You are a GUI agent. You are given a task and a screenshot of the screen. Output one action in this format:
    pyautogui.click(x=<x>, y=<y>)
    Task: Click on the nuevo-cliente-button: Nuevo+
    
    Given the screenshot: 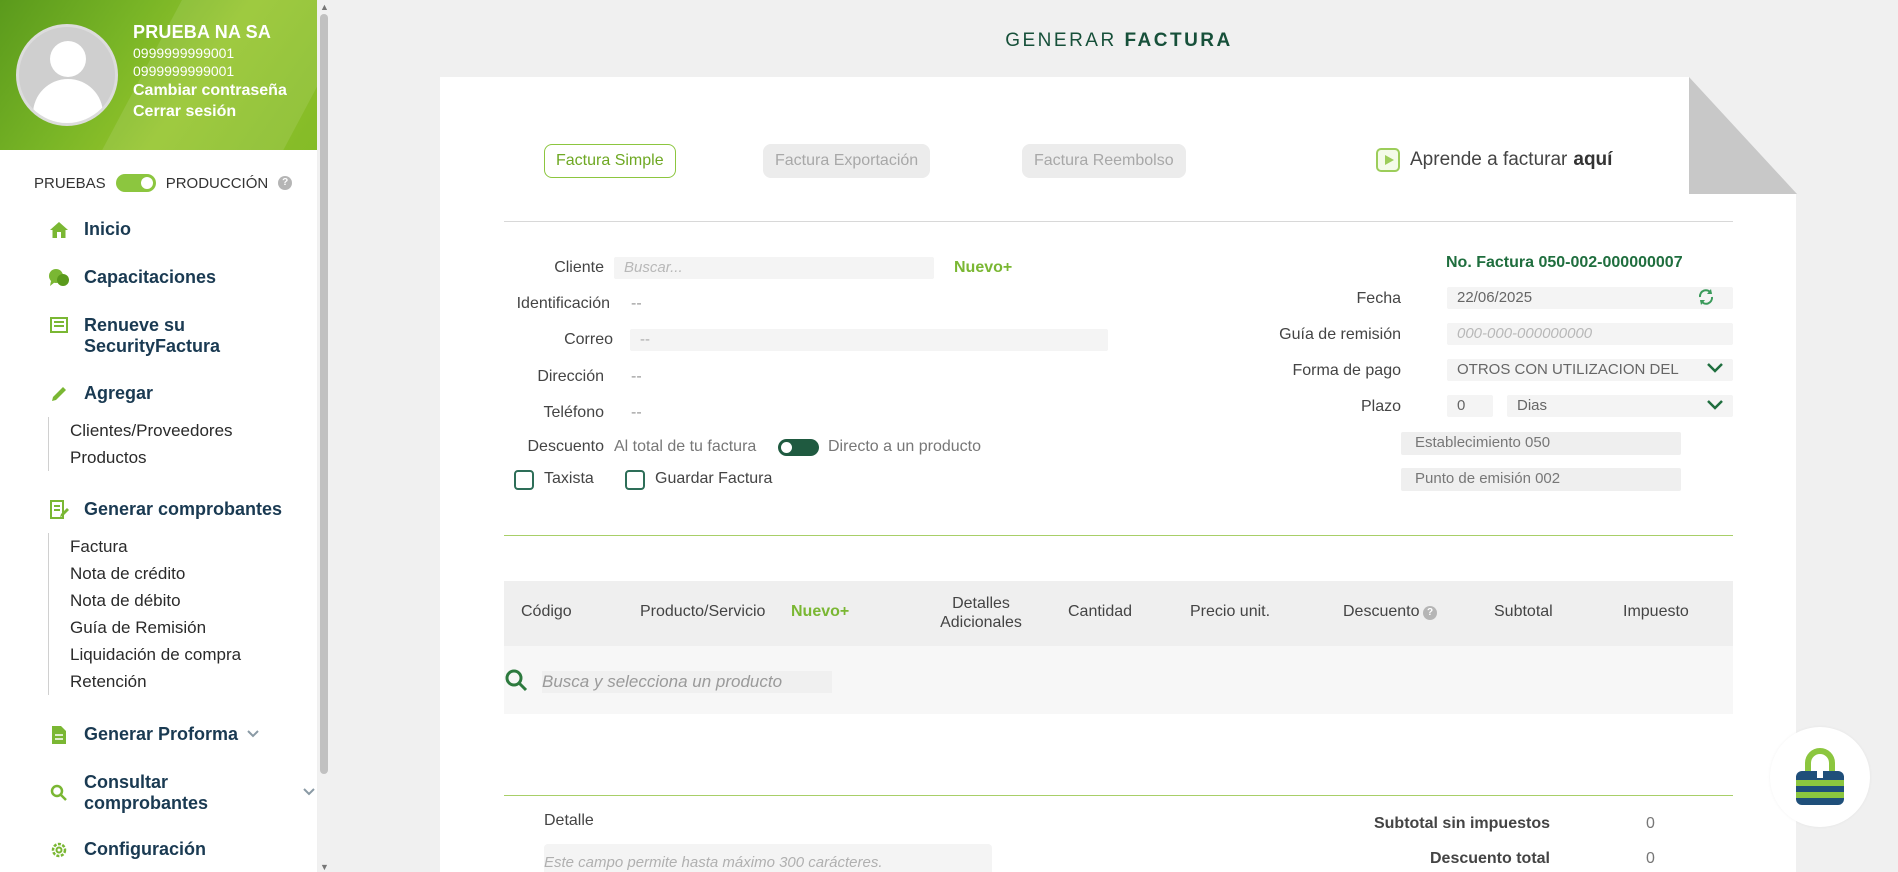 What is the action you would take?
    pyautogui.click(x=983, y=268)
    